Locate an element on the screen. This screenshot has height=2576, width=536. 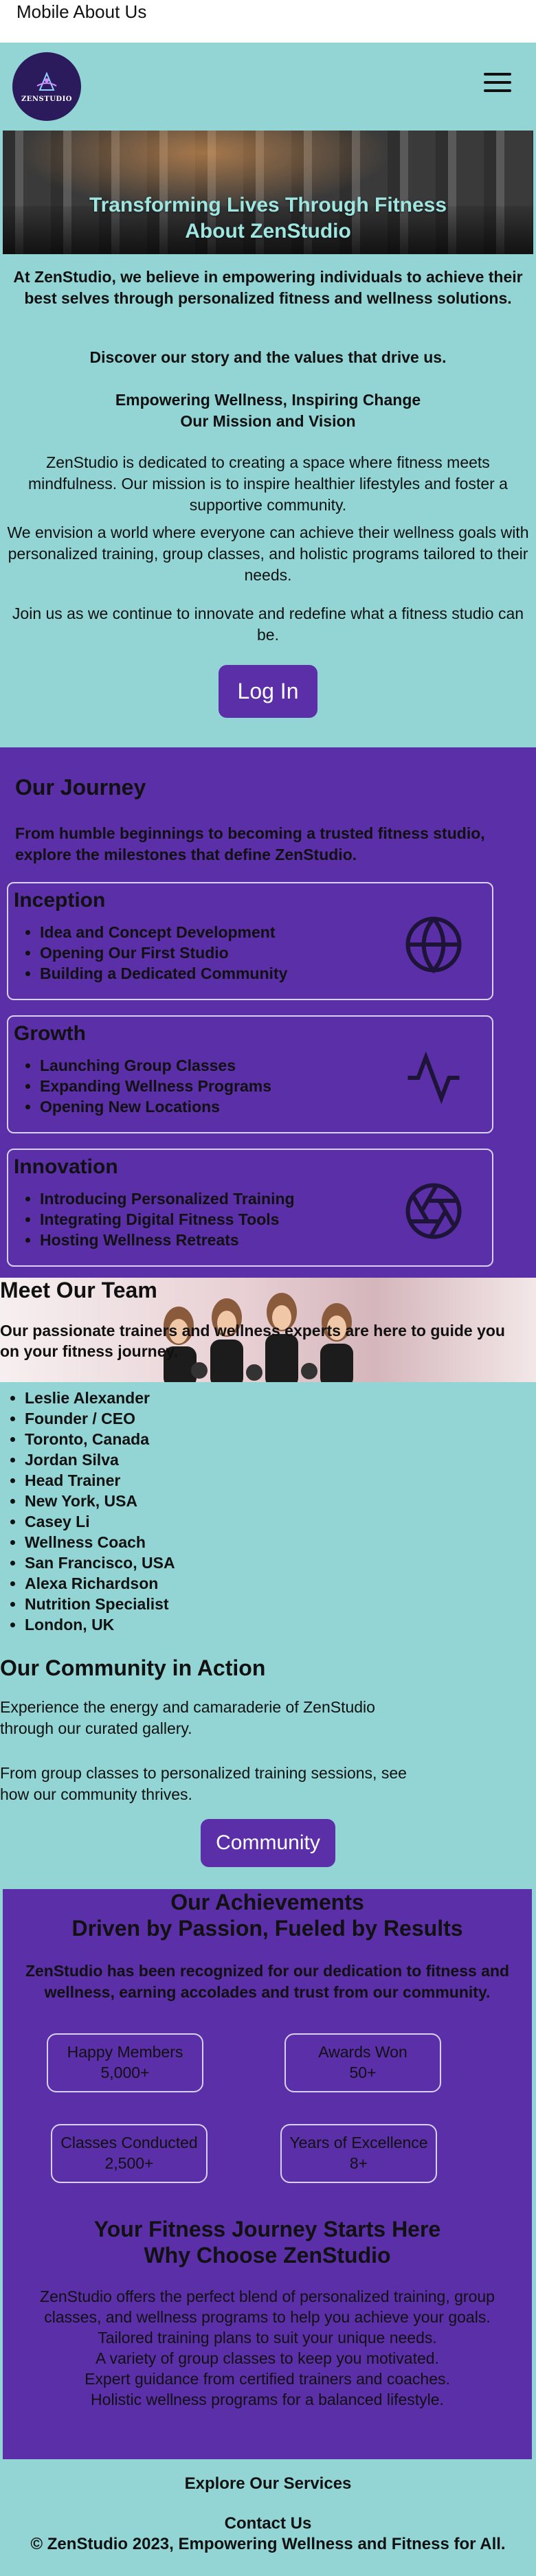
page-title: Mobile About Us is located at coordinates (268, 21).